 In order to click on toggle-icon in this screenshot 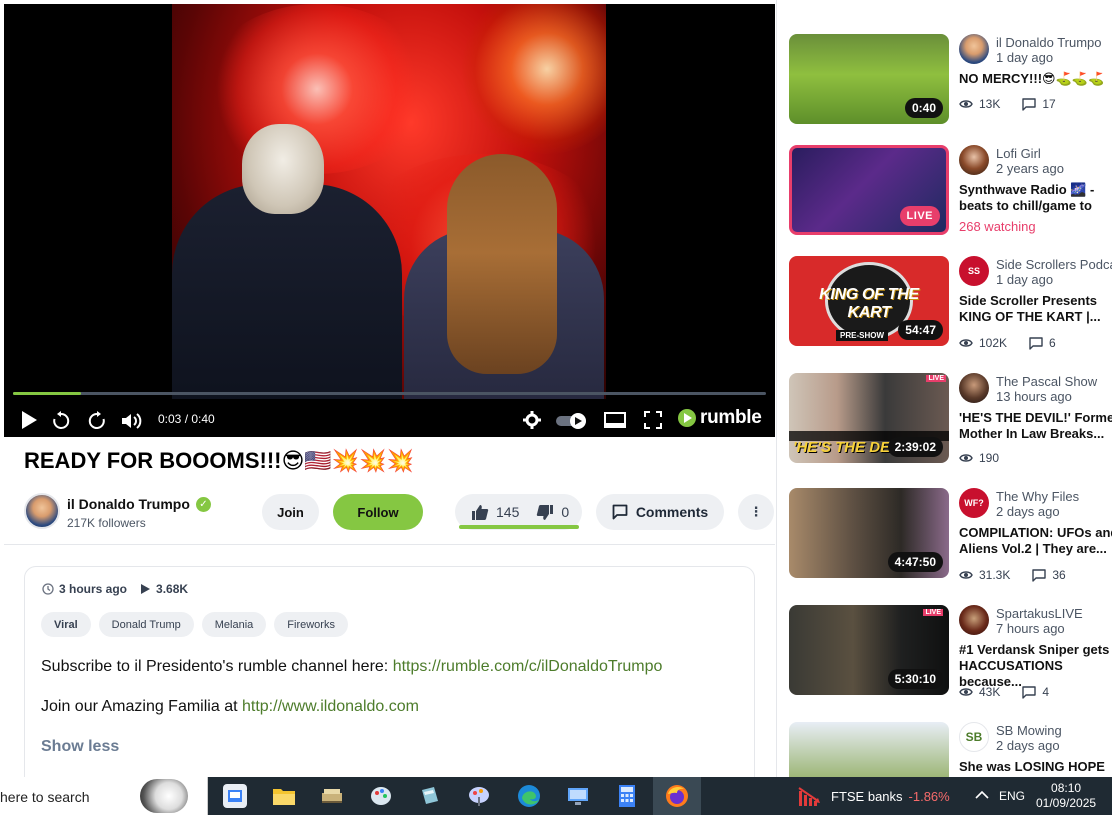, I will do `click(571, 421)`.